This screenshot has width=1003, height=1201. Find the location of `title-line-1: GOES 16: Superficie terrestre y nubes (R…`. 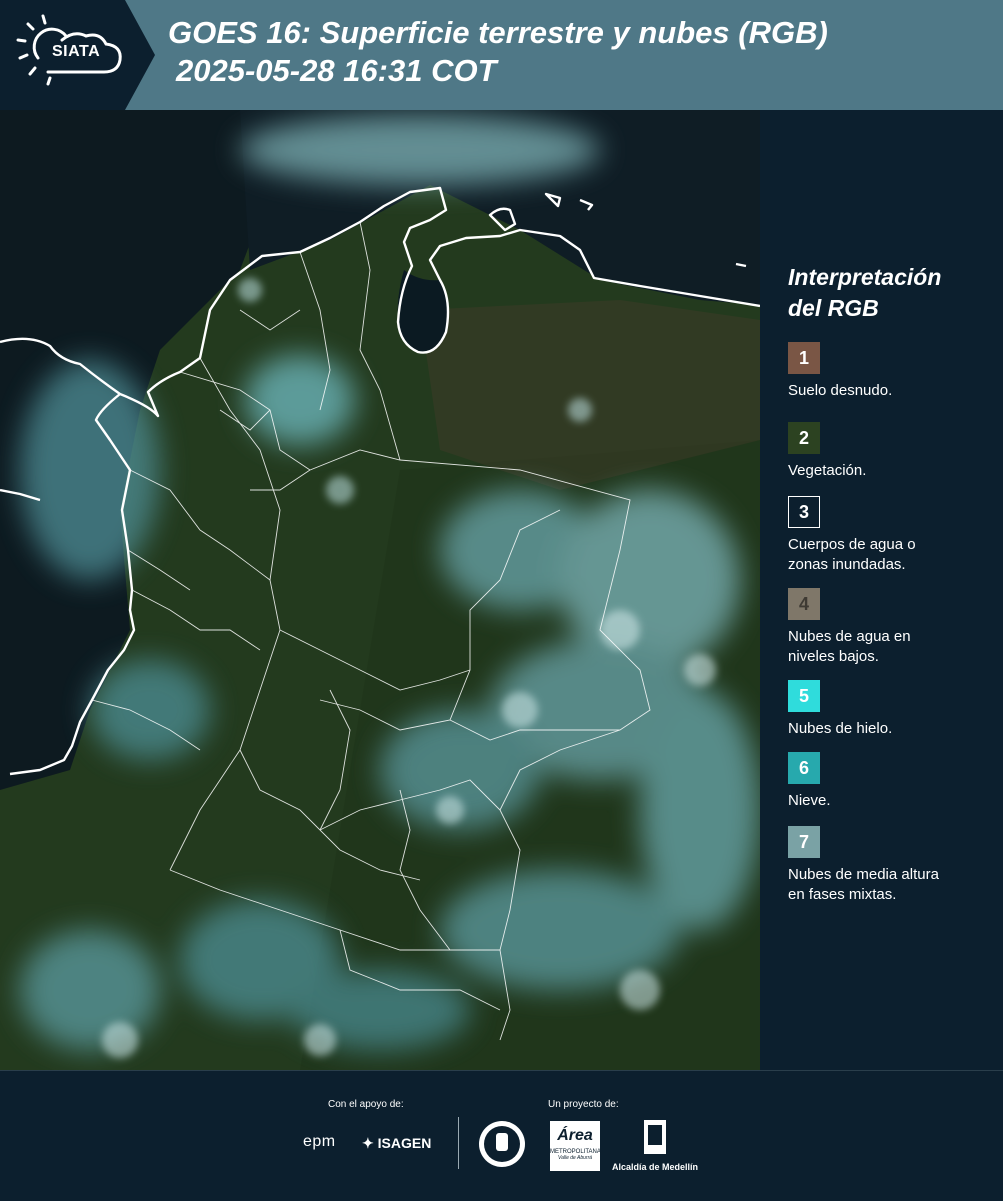

title-line-1: GOES 16: Superficie terrestre y nubes (R… is located at coordinates (498, 32).